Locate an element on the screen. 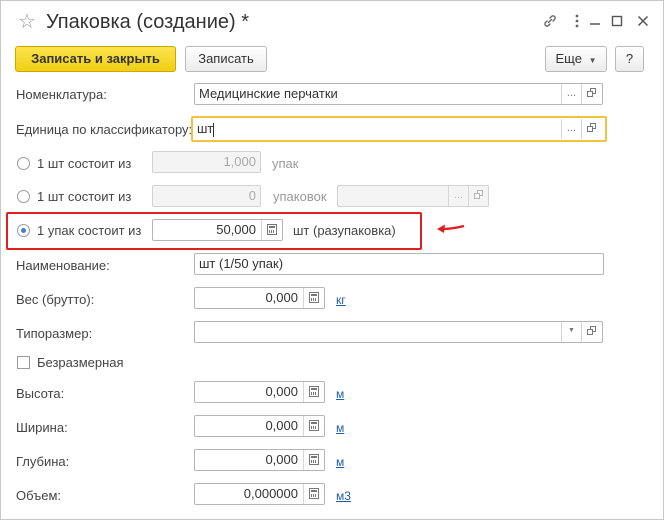 The image size is (664, 520). radio2-quantity-field: 0 is located at coordinates (206, 196).